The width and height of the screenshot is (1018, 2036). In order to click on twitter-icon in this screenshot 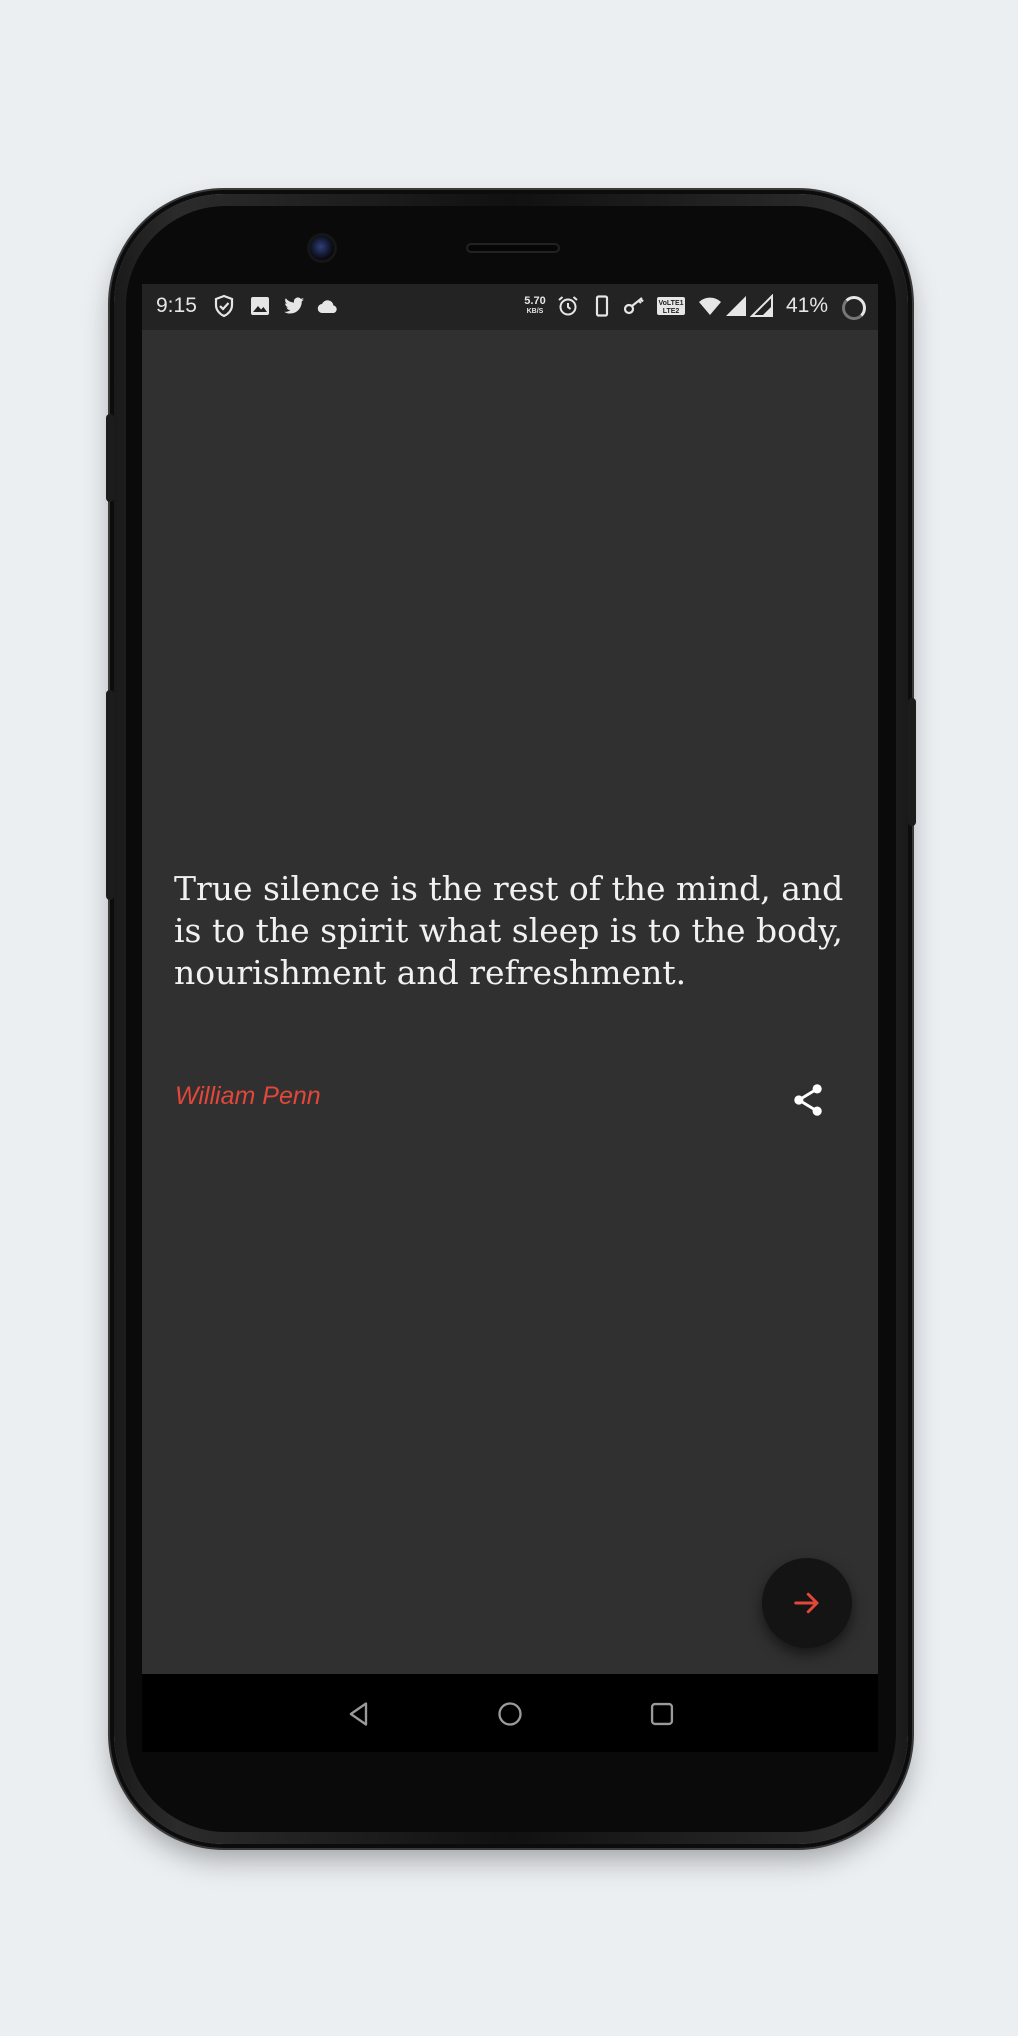, I will do `click(294, 305)`.